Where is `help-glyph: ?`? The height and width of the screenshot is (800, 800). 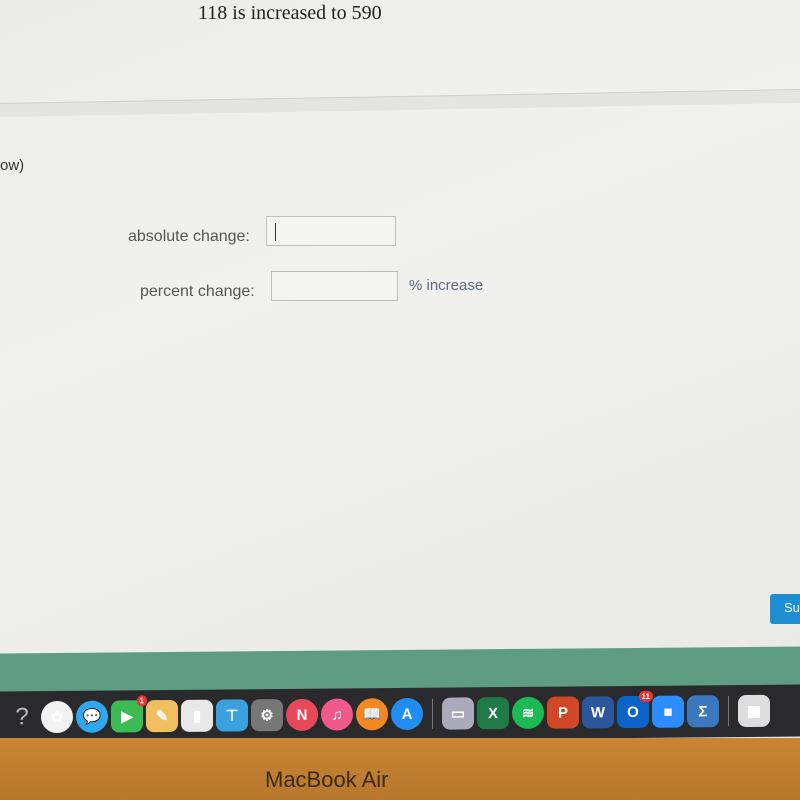
help-glyph: ? is located at coordinates (22, 717).